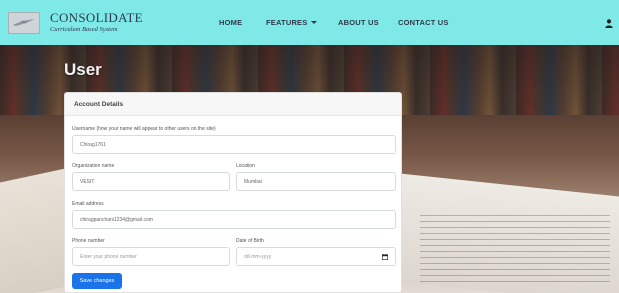  I want to click on email-label: Email address, so click(88, 204).